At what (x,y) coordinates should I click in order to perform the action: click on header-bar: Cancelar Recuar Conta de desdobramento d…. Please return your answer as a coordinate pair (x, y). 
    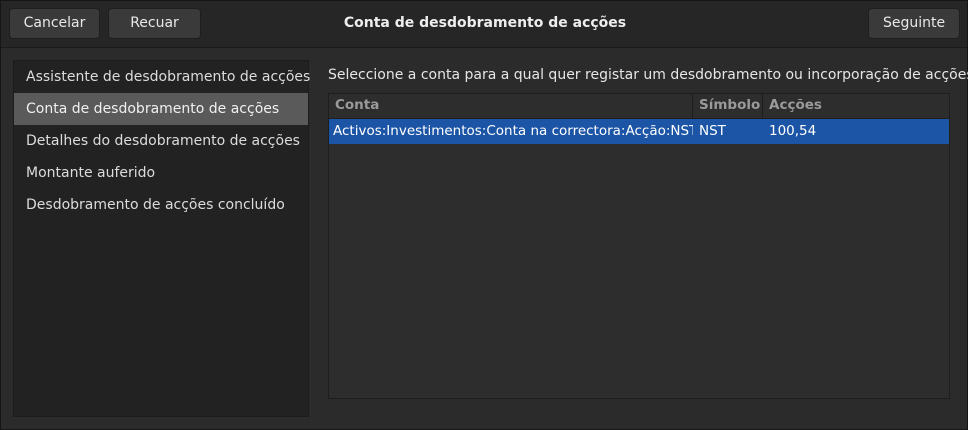
    Looking at the image, I should click on (484, 24).